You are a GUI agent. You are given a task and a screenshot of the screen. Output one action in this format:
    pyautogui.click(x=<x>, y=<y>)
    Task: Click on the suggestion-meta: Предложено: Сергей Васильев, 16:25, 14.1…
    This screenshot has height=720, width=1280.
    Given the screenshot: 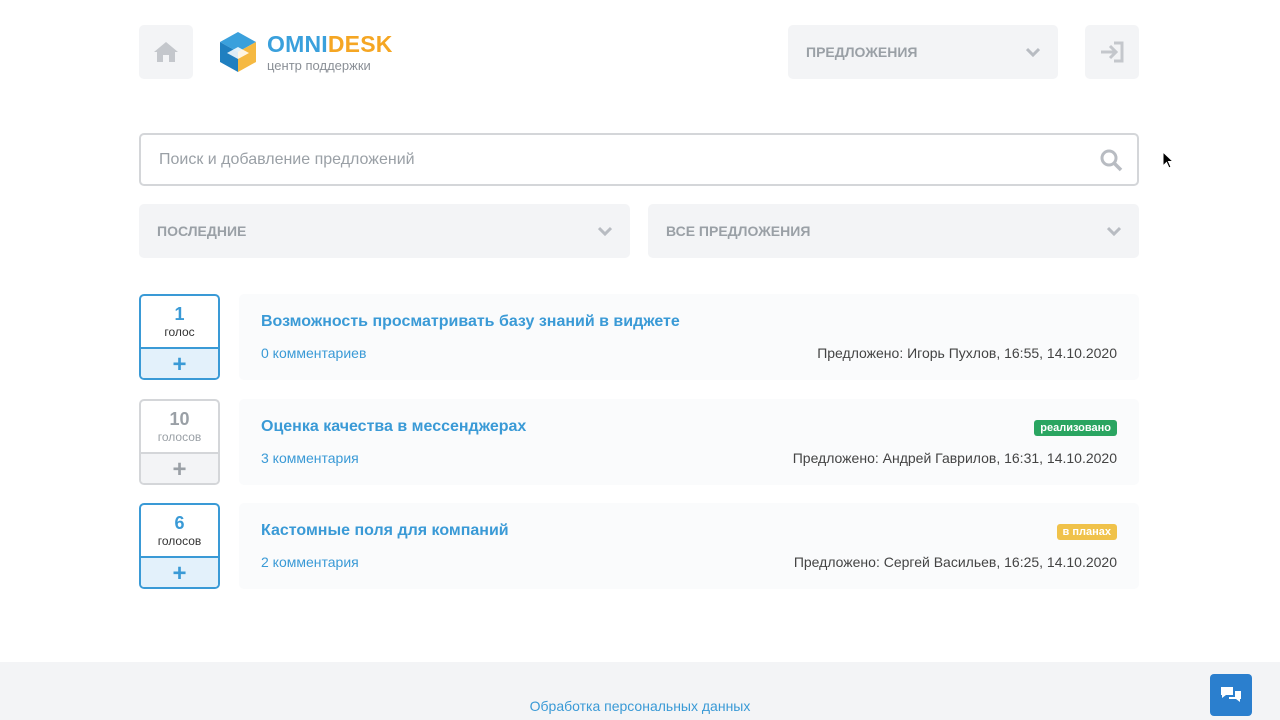 What is the action you would take?
    pyautogui.click(x=955, y=562)
    